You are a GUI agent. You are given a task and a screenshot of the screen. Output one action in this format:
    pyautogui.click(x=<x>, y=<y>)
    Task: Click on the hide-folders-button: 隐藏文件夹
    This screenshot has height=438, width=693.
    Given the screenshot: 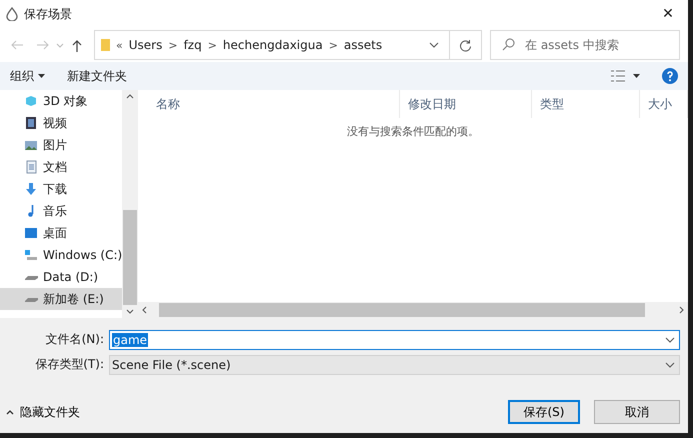 What is the action you would take?
    pyautogui.click(x=250, y=412)
    